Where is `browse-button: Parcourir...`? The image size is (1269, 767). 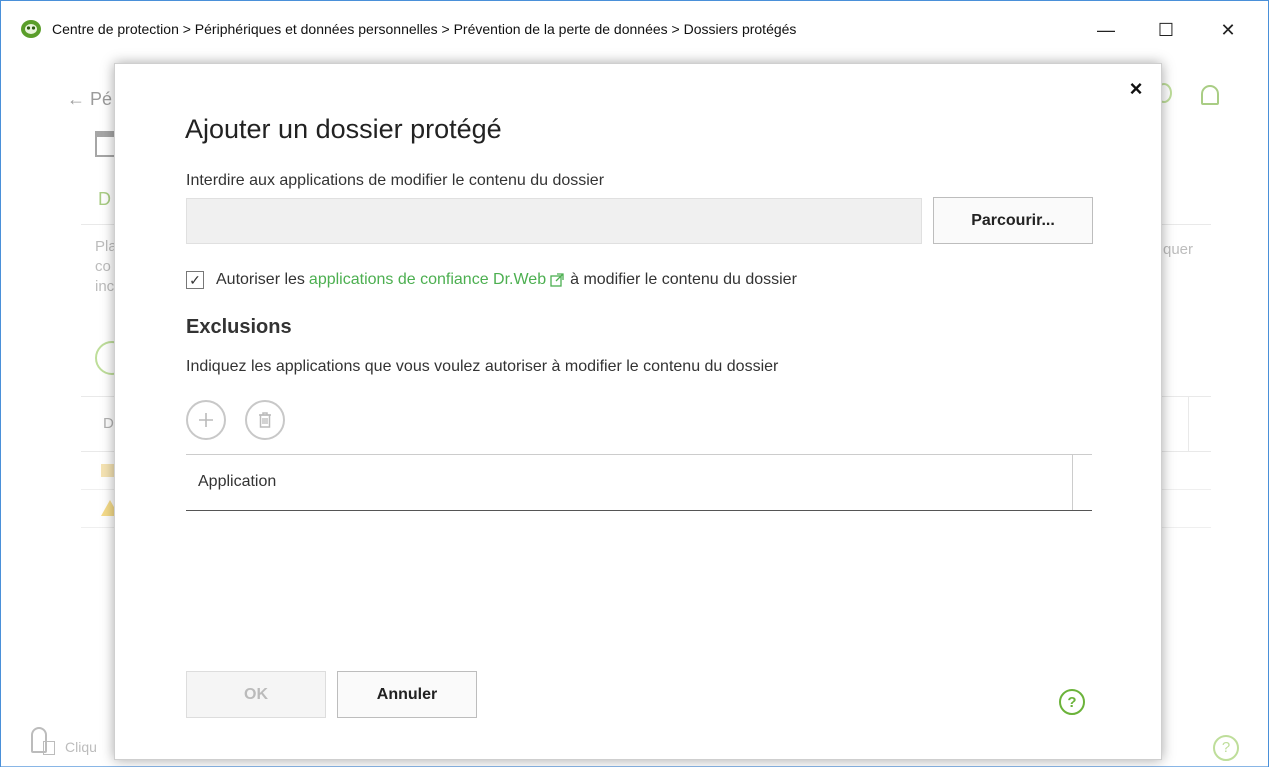 browse-button: Parcourir... is located at coordinates (1013, 220).